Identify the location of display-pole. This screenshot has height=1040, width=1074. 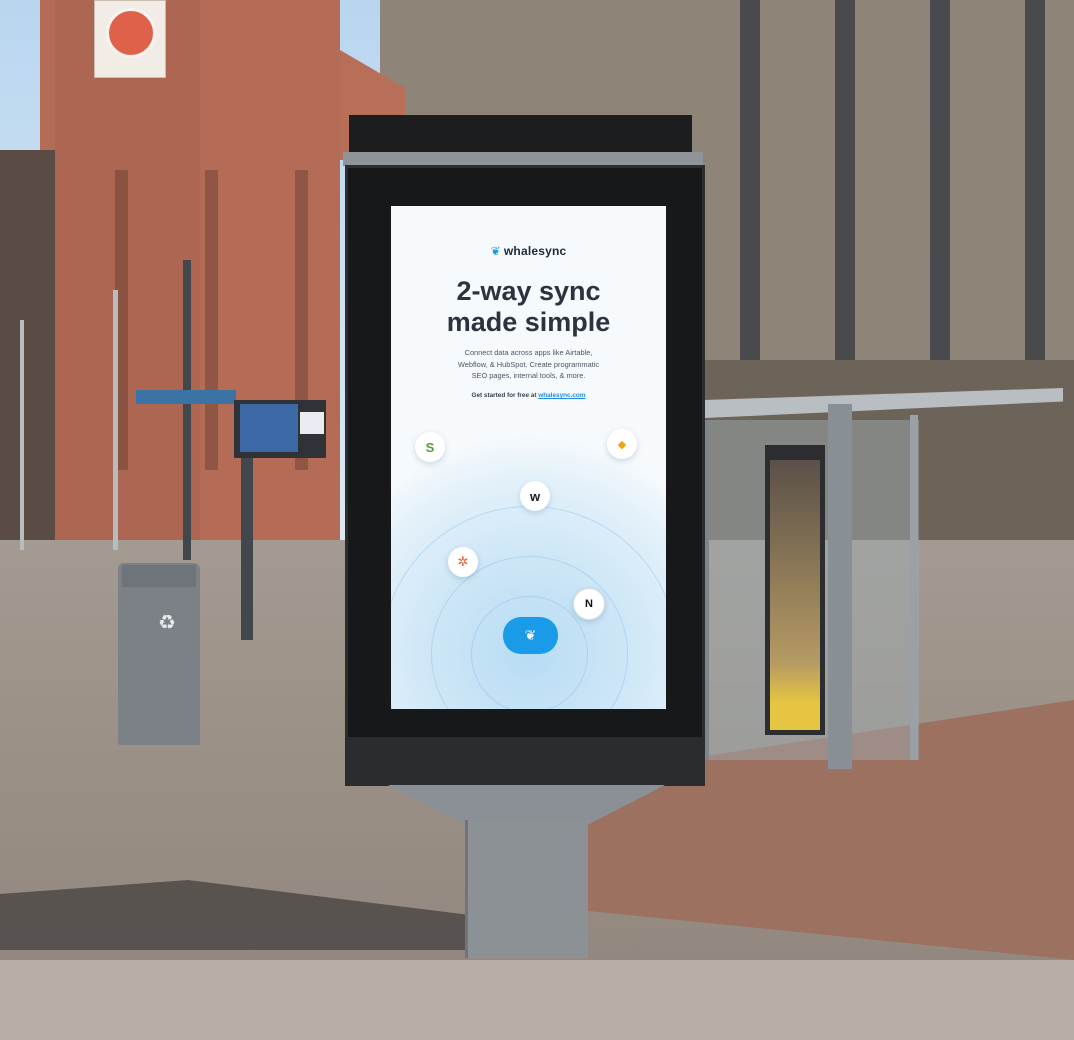
(247, 547).